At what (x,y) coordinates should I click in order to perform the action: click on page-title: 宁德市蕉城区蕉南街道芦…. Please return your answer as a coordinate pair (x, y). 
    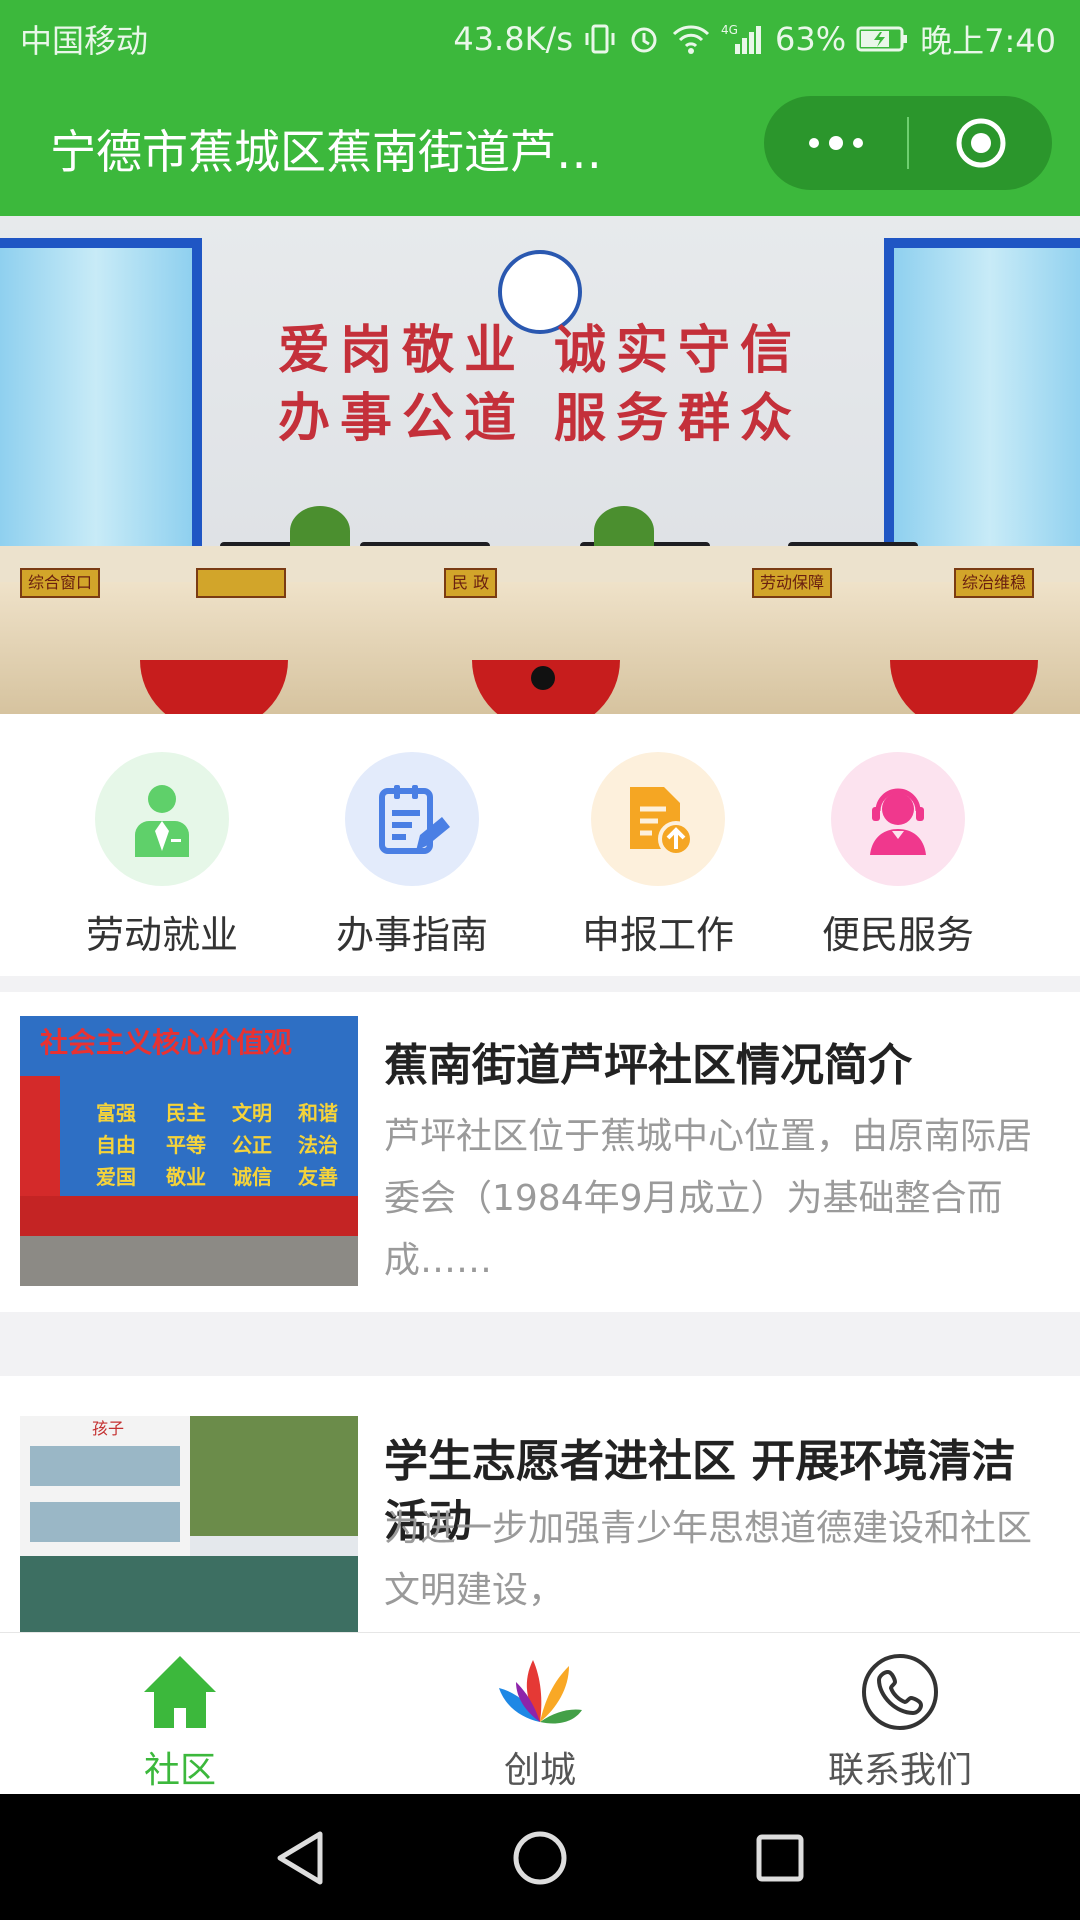
    Looking at the image, I should click on (326, 152).